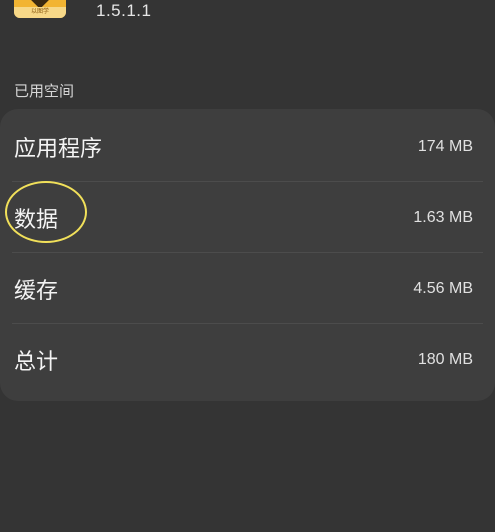 The image size is (495, 532). I want to click on storage-row-apps: 应用程序 174 MB, so click(247, 146).